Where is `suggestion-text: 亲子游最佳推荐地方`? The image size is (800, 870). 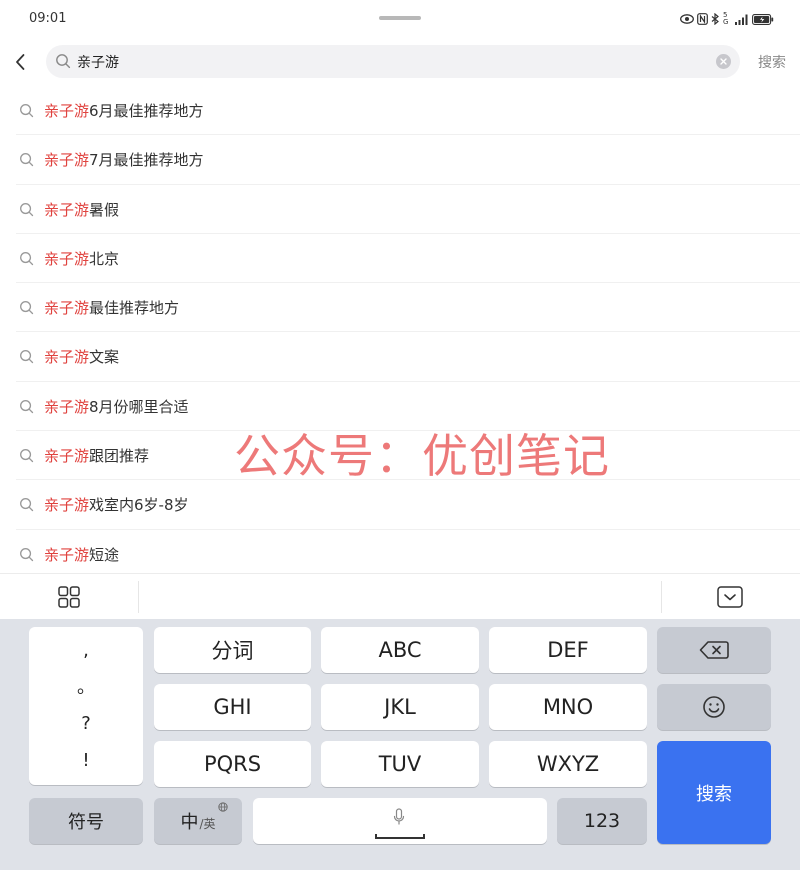
suggestion-text: 亲子游最佳推荐地方 is located at coordinates (111, 307).